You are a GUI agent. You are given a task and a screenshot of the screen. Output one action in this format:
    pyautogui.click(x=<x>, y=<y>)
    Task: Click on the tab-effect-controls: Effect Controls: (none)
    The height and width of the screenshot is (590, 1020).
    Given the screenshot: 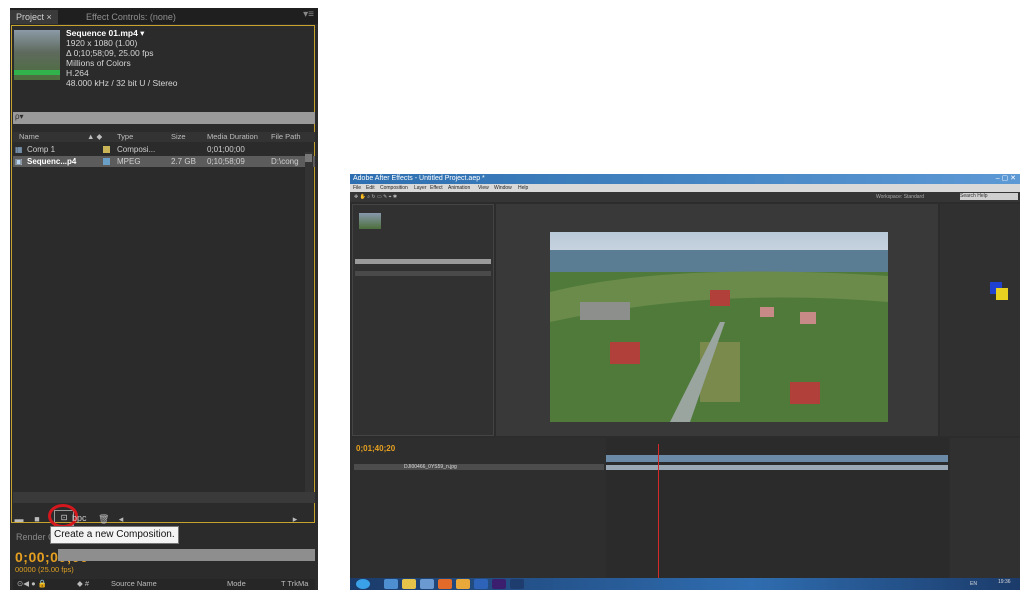 What is the action you would take?
    pyautogui.click(x=131, y=17)
    